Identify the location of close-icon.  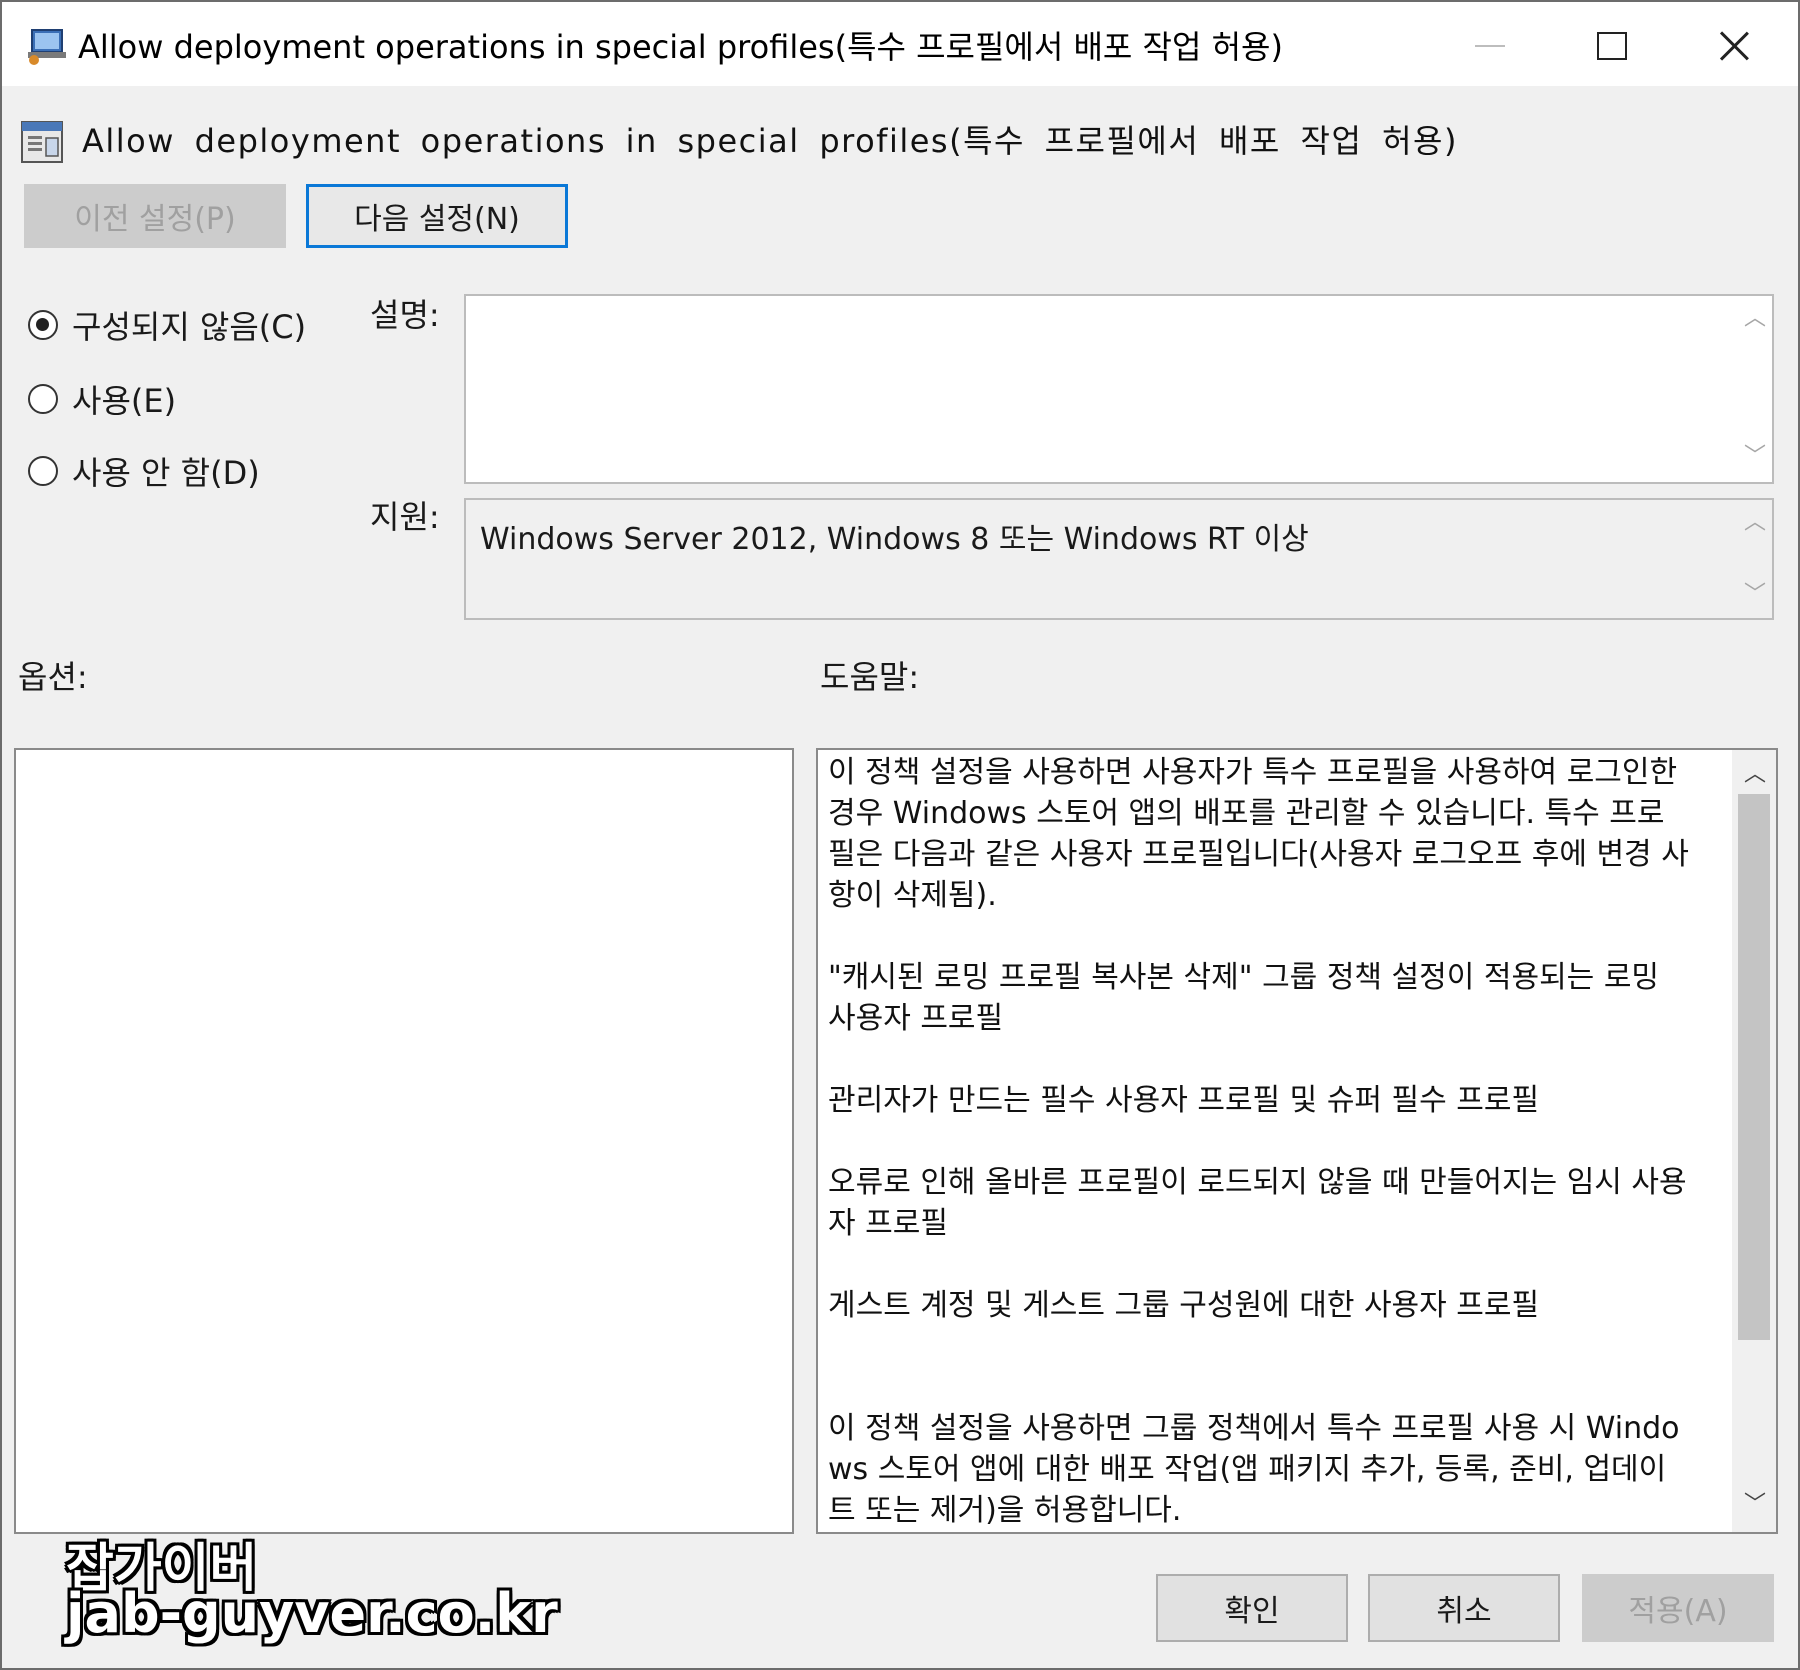
(1734, 46).